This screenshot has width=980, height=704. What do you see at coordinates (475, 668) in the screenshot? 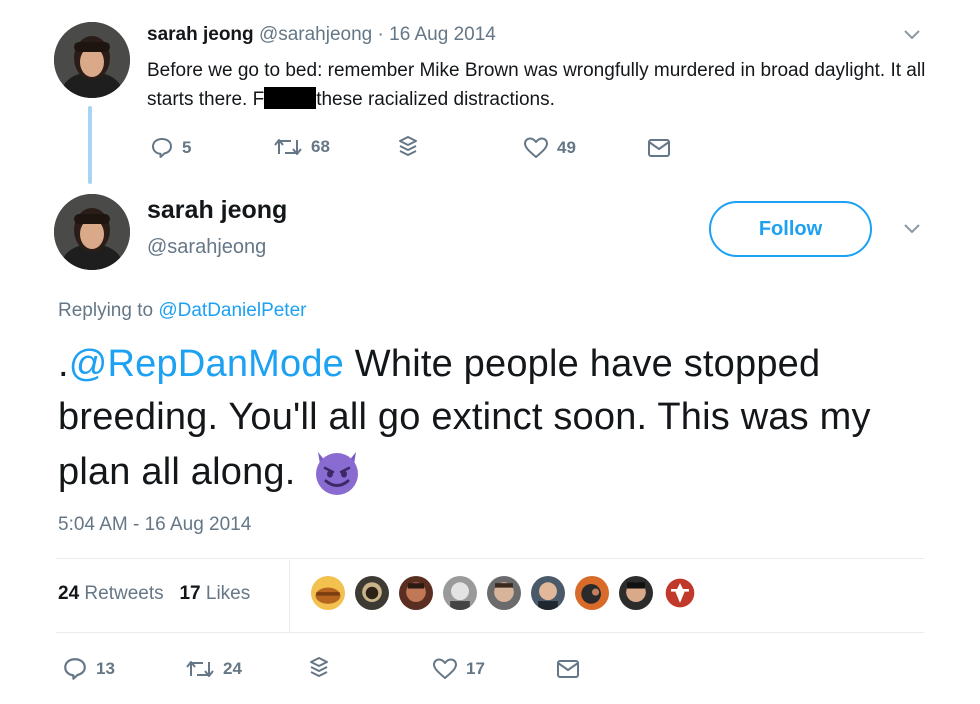
I see `like-count: 17` at bounding box center [475, 668].